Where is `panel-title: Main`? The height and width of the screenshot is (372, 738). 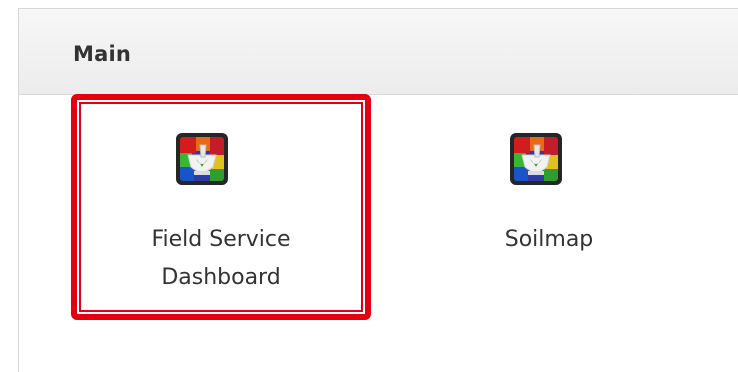 panel-title: Main is located at coordinates (102, 54).